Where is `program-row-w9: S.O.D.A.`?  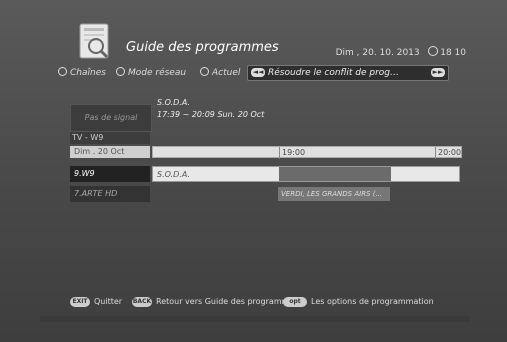
program-row-w9: S.O.D.A. is located at coordinates (306, 174).